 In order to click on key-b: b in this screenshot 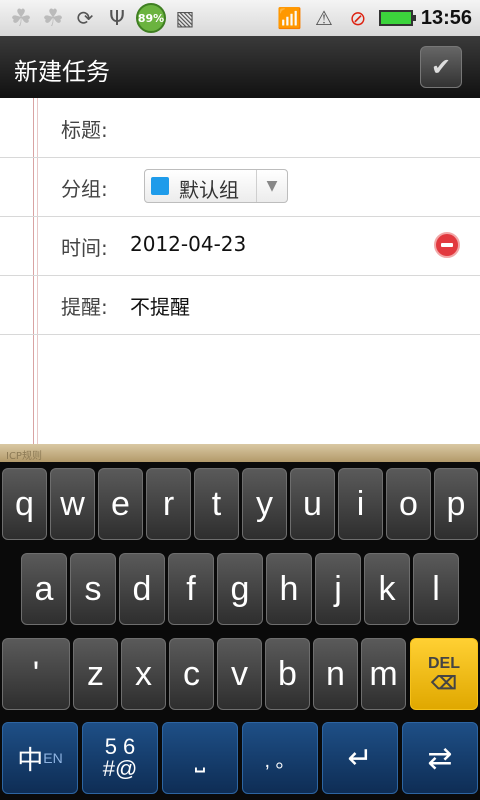, I will do `click(287, 674)`.